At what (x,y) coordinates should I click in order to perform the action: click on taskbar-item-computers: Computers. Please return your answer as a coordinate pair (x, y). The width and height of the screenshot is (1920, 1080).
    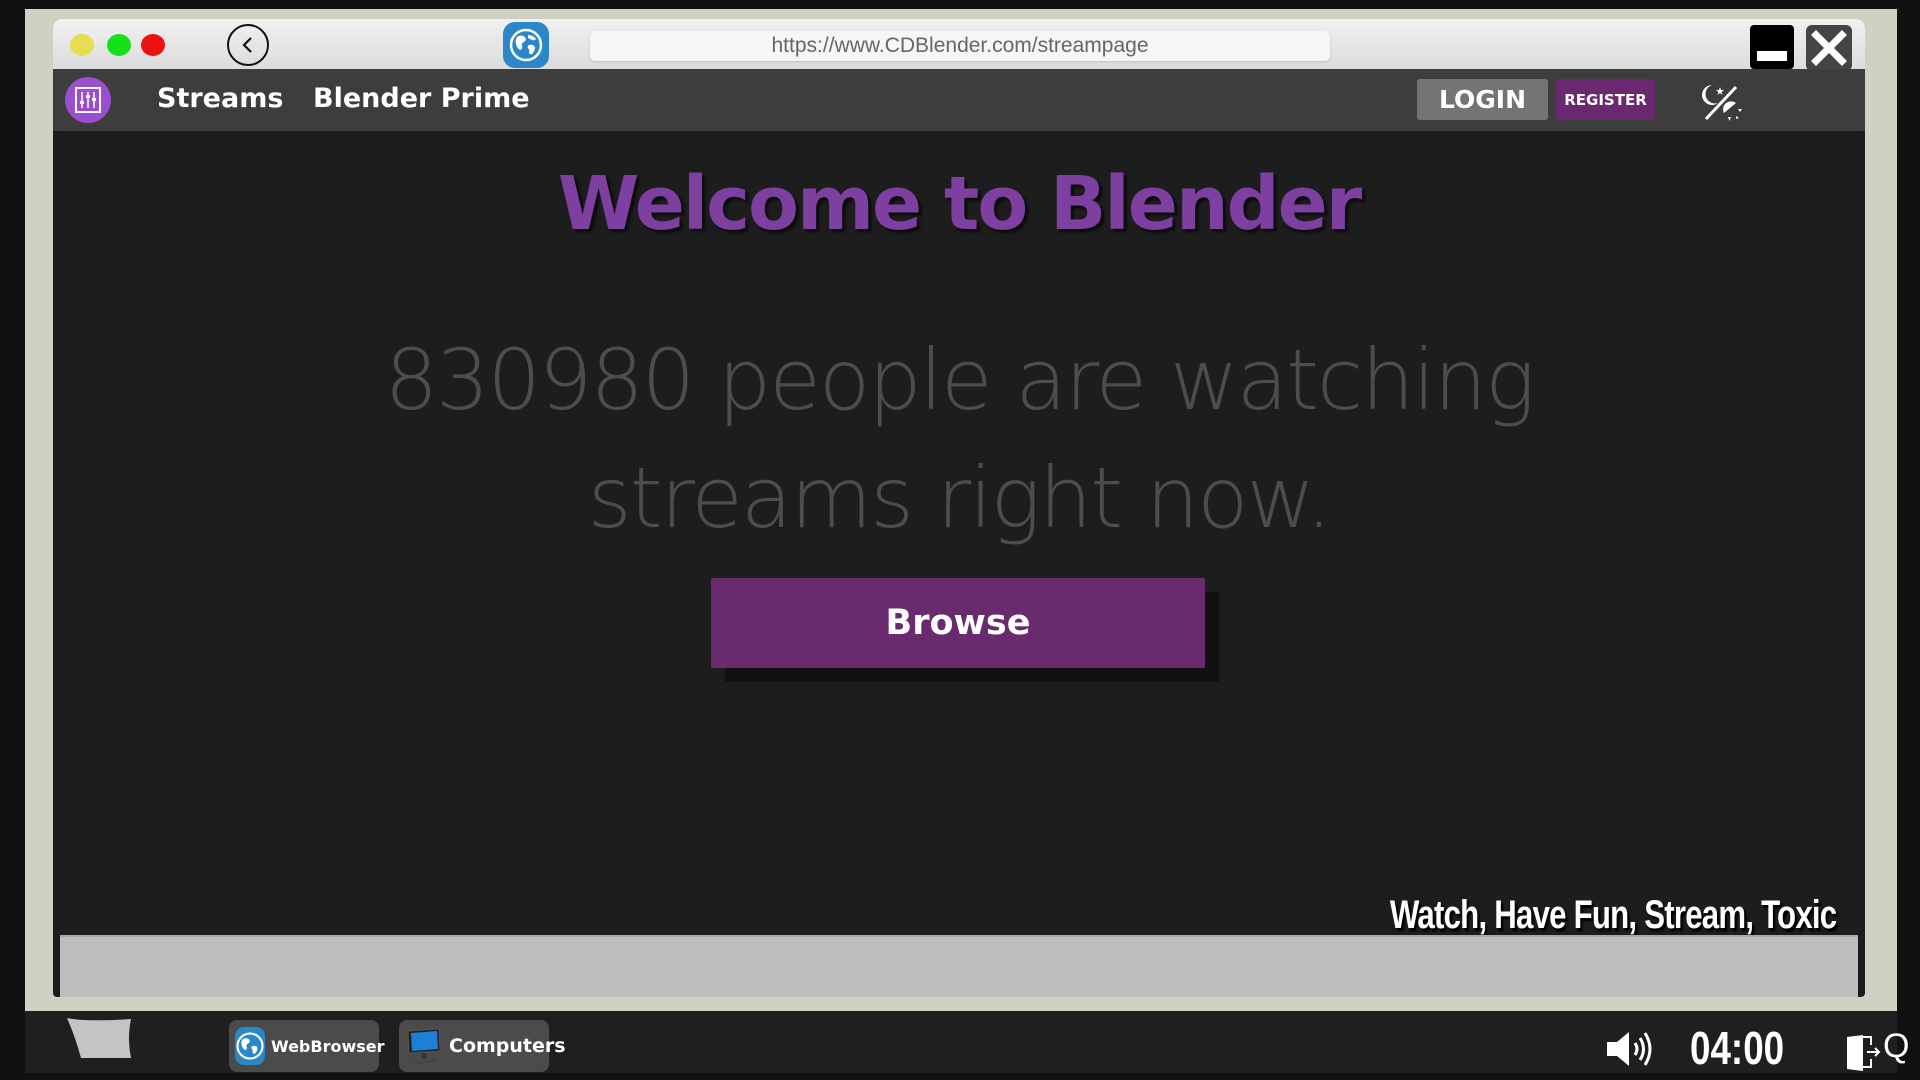
    Looking at the image, I should click on (482, 1046).